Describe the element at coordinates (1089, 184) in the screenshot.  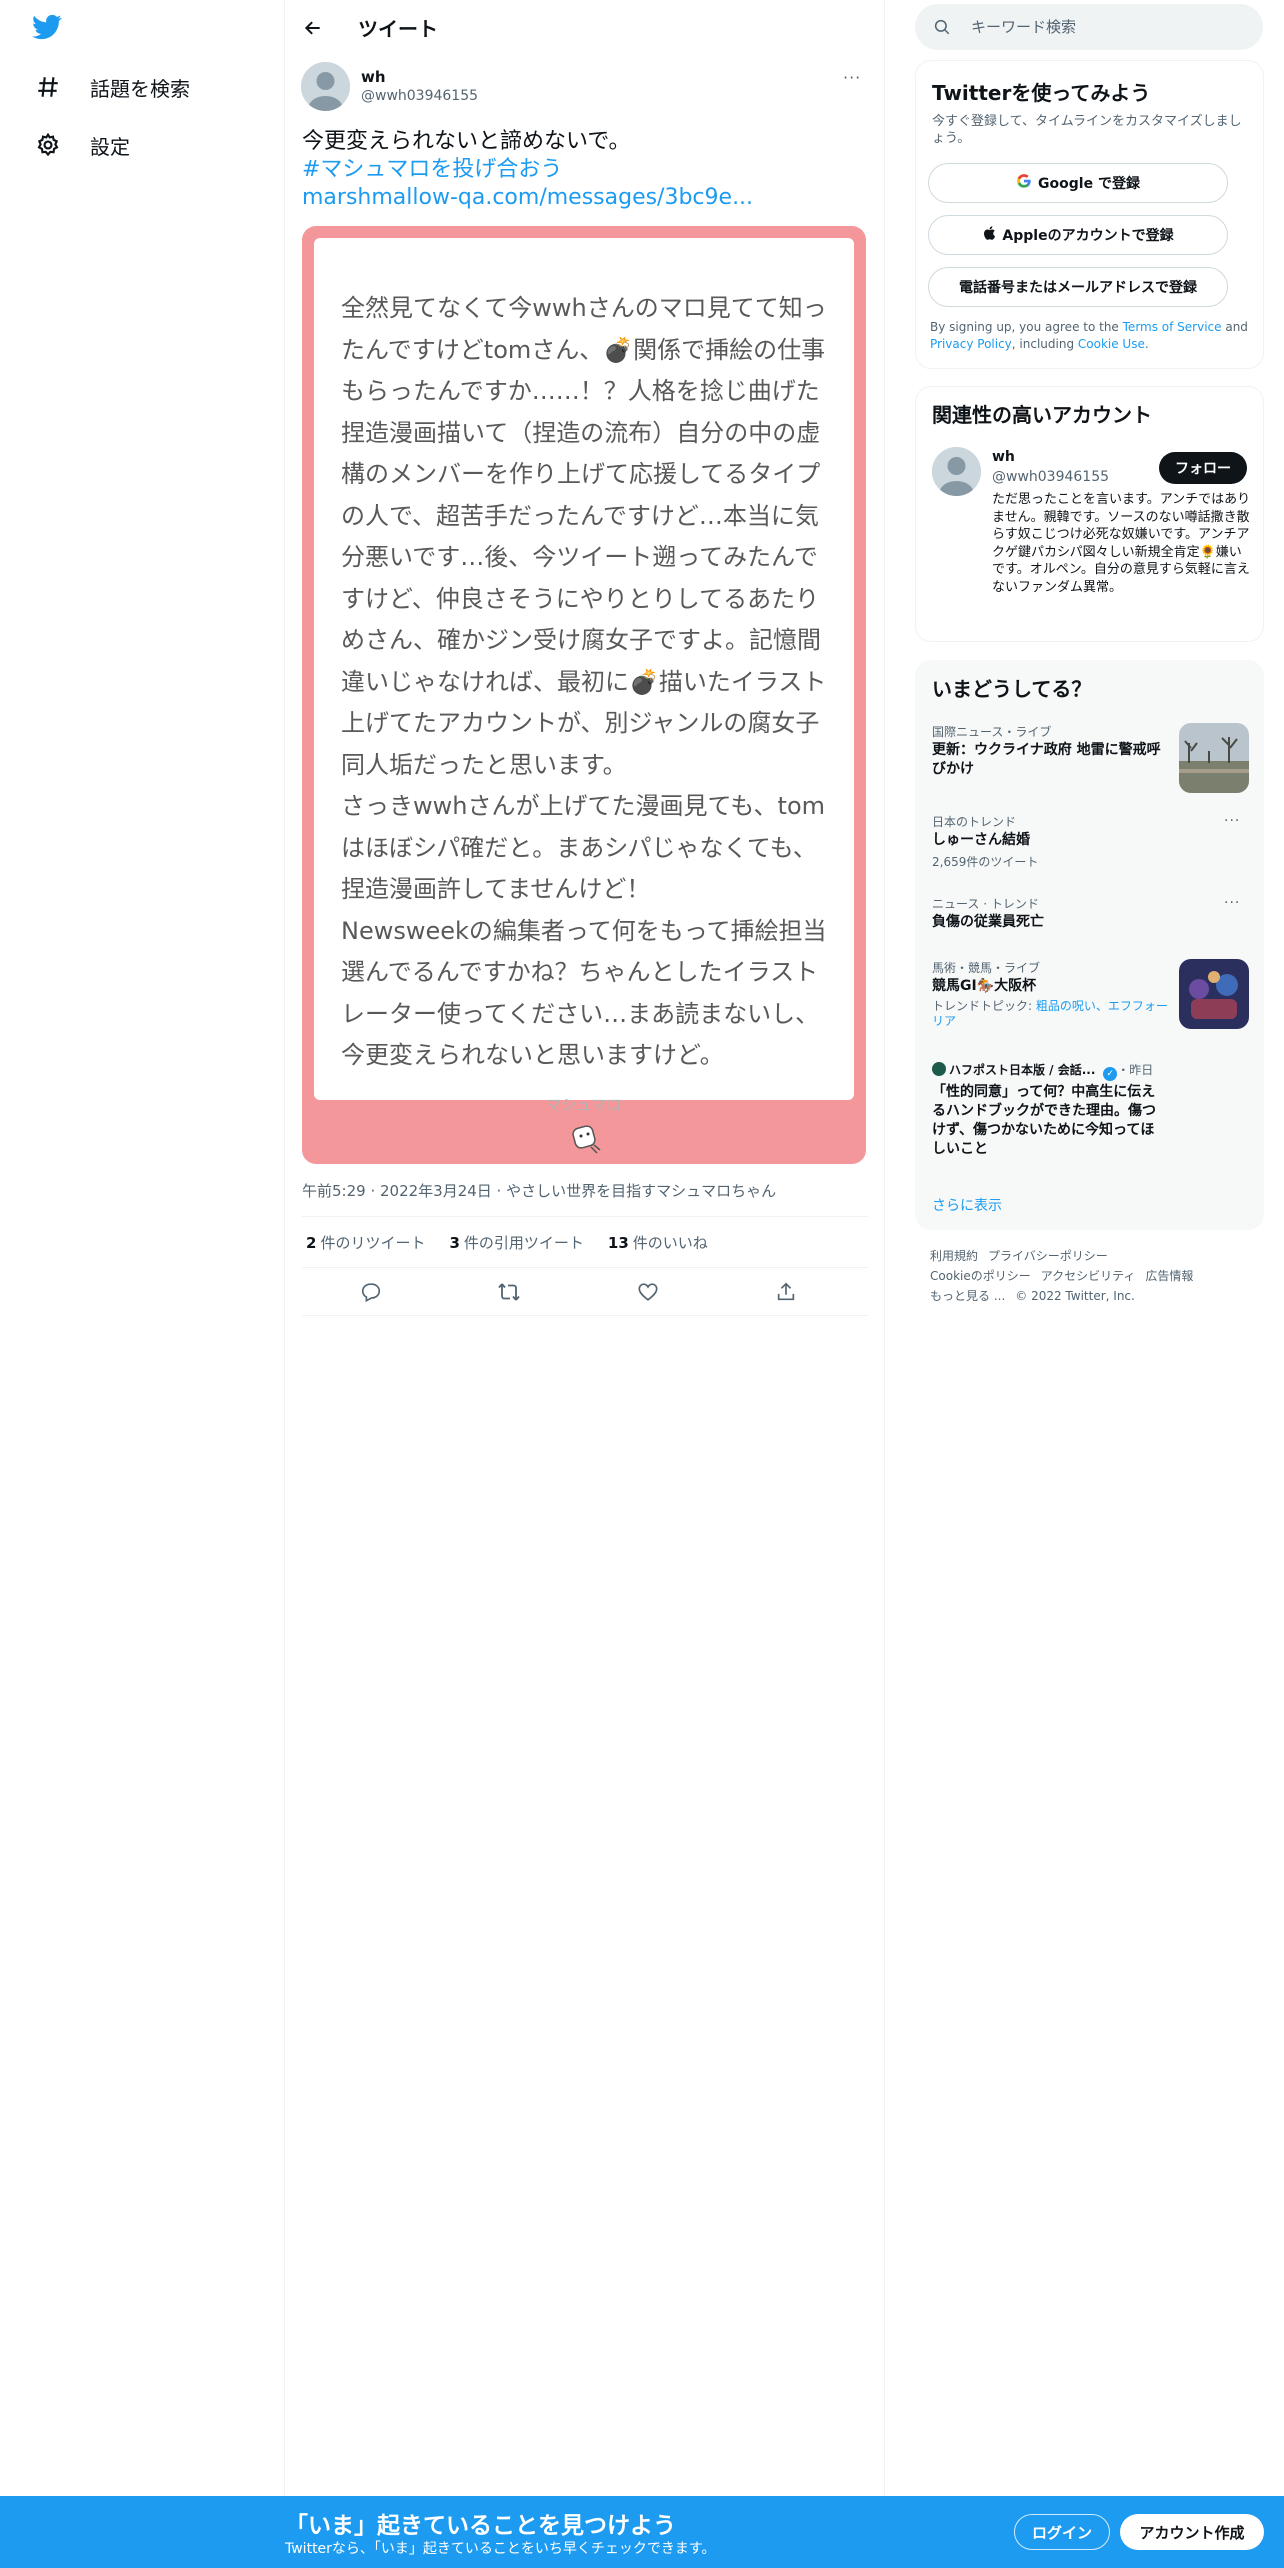
I see `google-signup-label: Google で登録` at that location.